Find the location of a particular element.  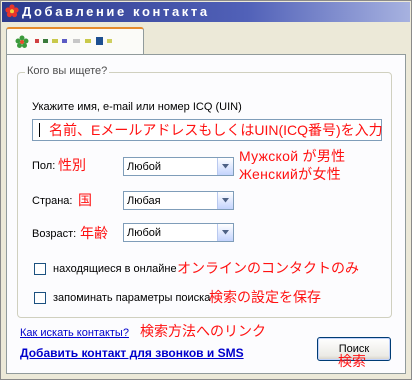

age-annotation: 年齢 is located at coordinates (94, 233).